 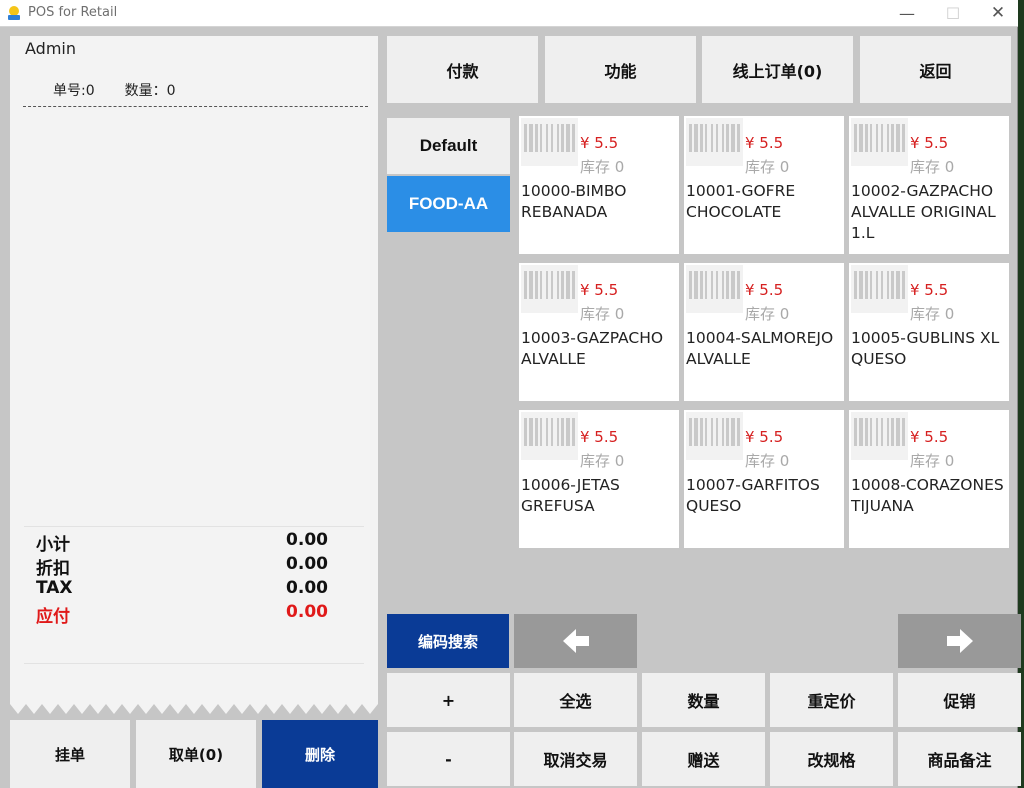 I want to click on code-search-button: 编码搜索, so click(x=448, y=641).